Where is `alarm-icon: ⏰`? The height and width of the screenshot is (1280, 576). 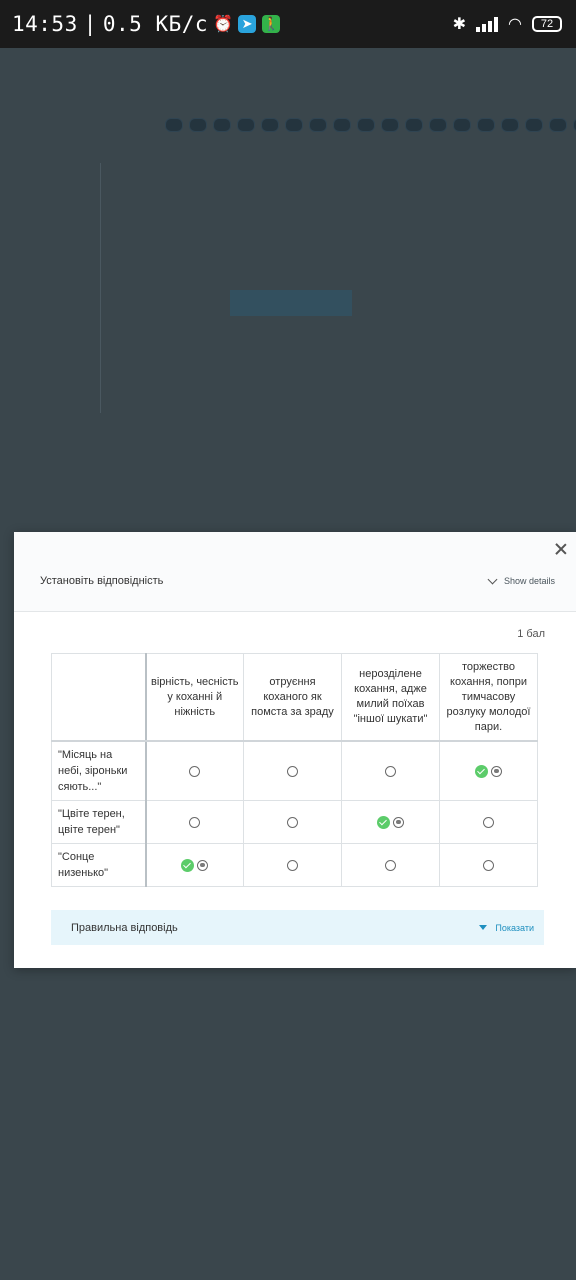
alarm-icon: ⏰ is located at coordinates (223, 24).